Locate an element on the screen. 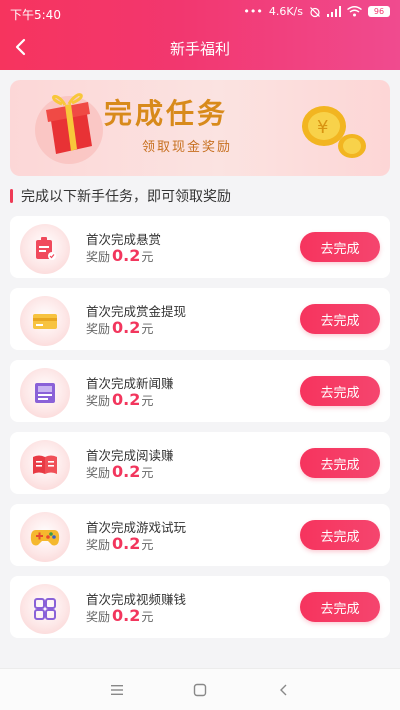 The height and width of the screenshot is (710, 400). alarm-off-icon is located at coordinates (315, 11).